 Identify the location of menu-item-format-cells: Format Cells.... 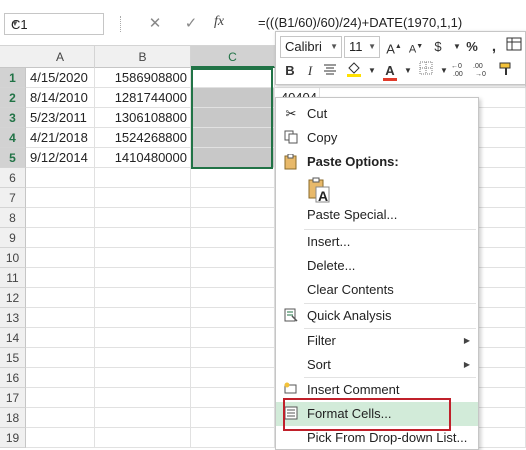
(377, 414).